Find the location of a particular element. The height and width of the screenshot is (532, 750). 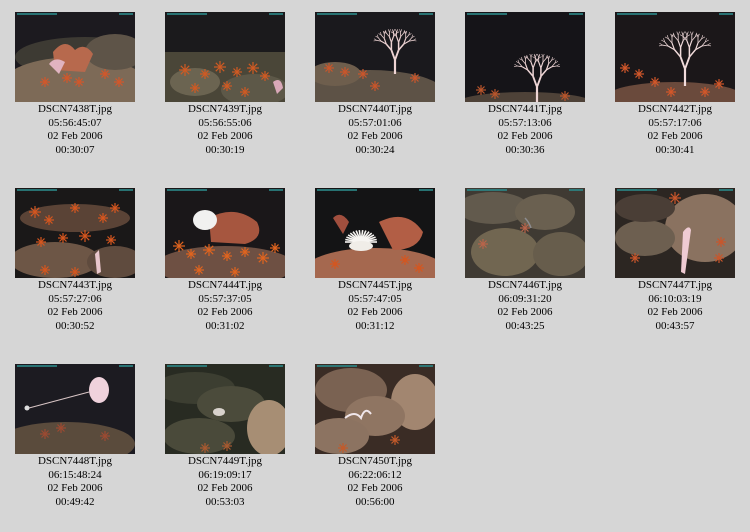

thumbnail-timecode: 05:57:27:06 is located at coordinates (75, 298).